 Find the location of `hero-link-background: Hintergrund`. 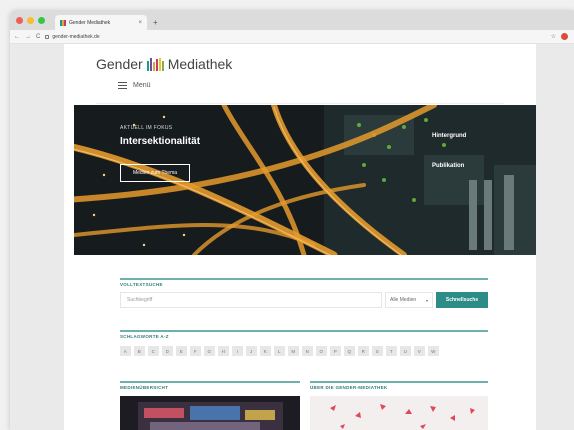

hero-link-background: Hintergrund is located at coordinates (449, 136).